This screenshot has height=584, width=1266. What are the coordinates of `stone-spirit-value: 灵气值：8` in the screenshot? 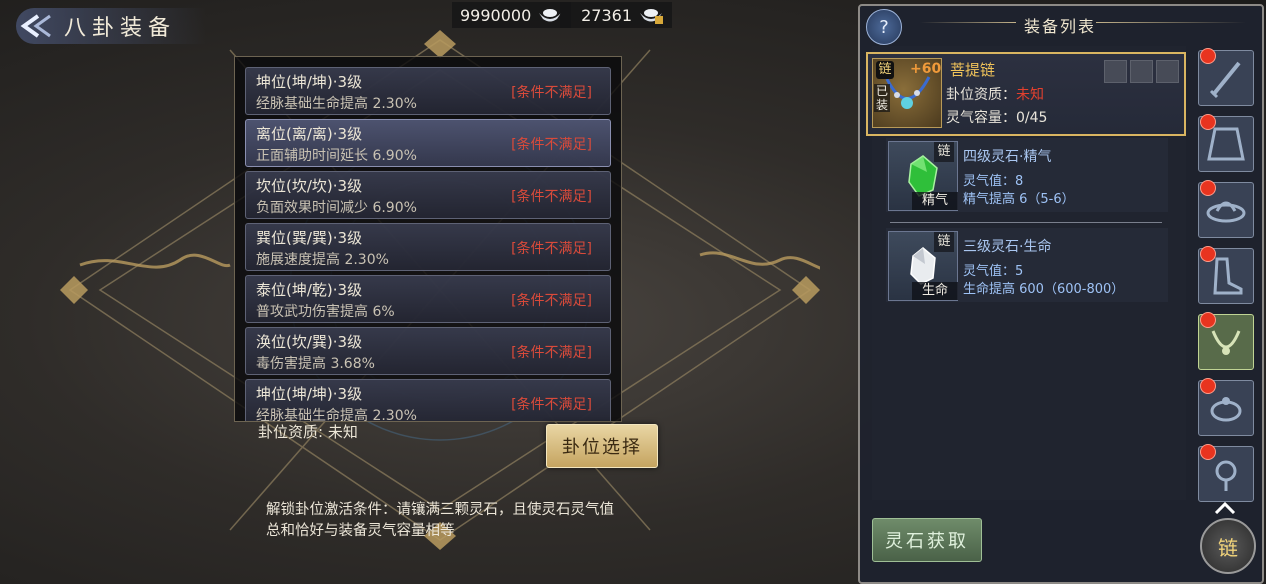 It's located at (993, 181).